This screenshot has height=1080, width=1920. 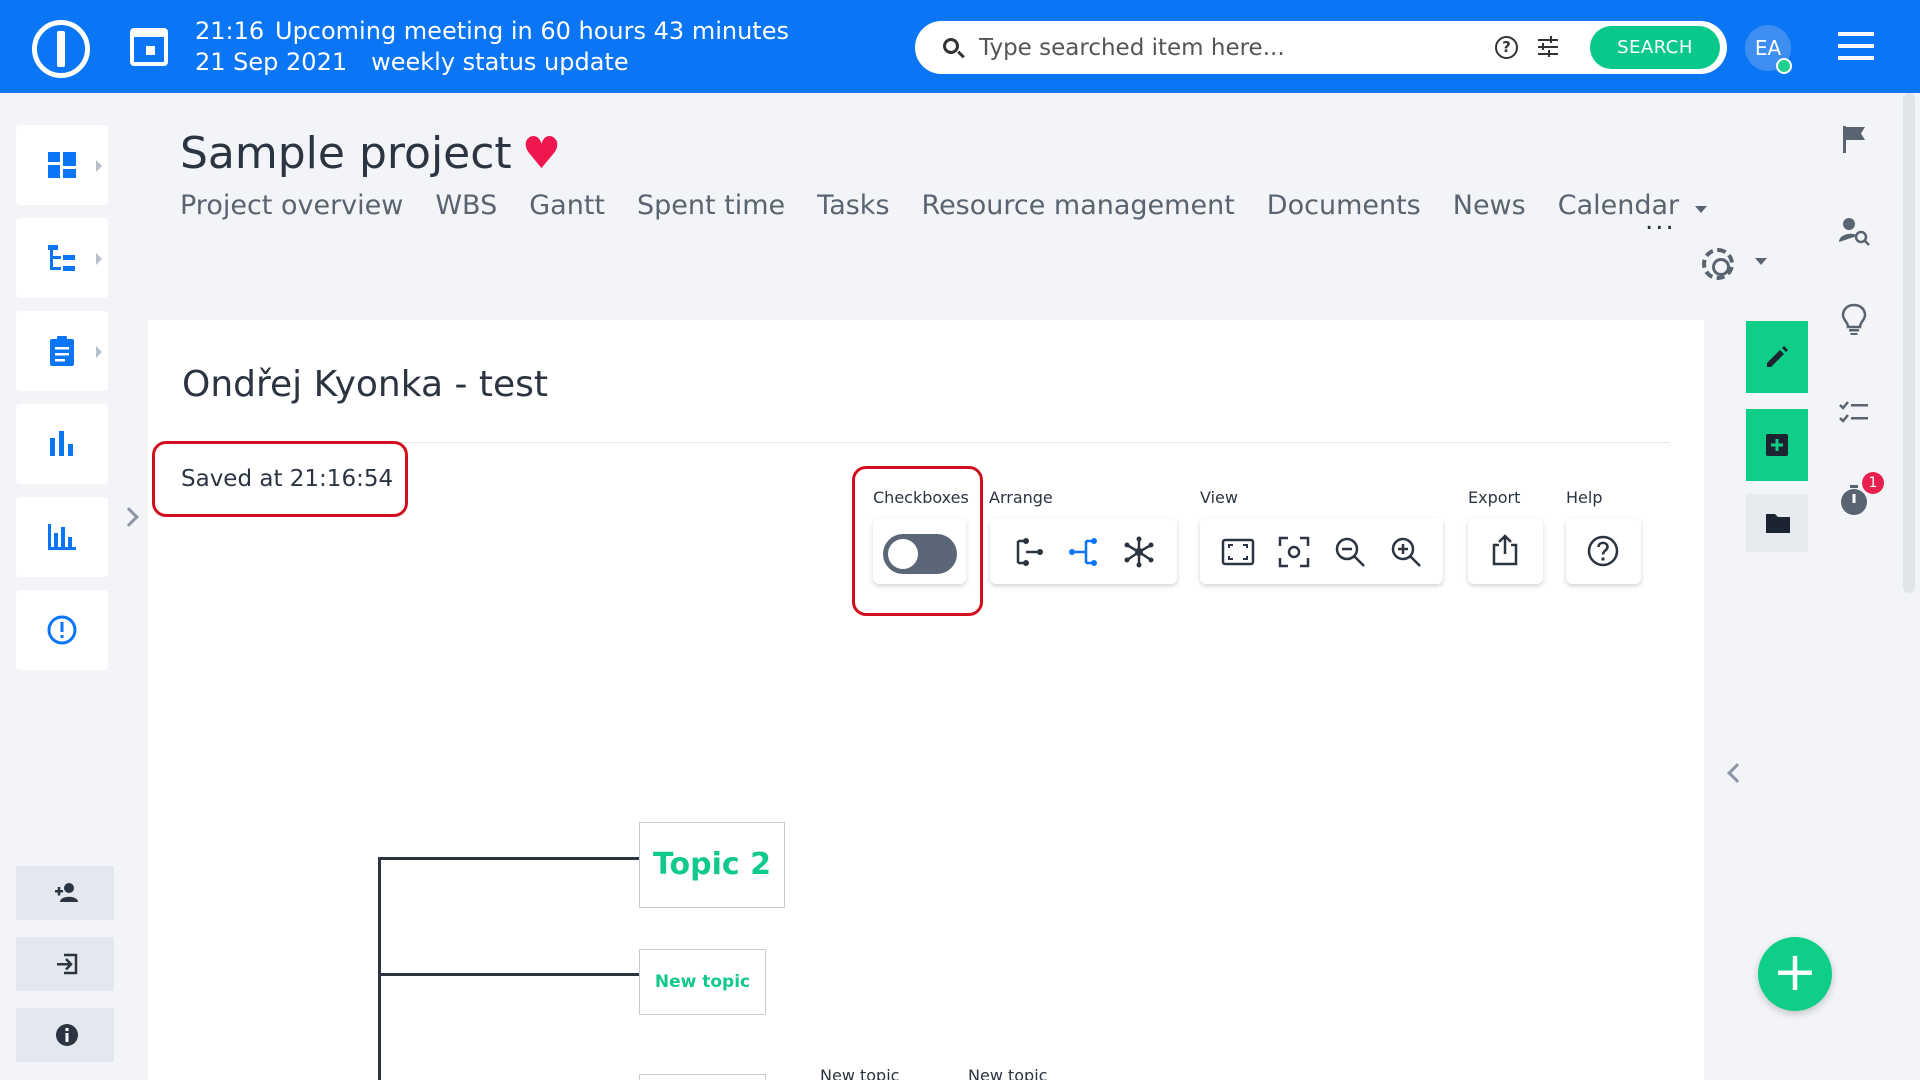 What do you see at coordinates (532, 31) in the screenshot?
I see `meeting-countdown: Upcoming meeting in 60 hours 43 minutes` at bounding box center [532, 31].